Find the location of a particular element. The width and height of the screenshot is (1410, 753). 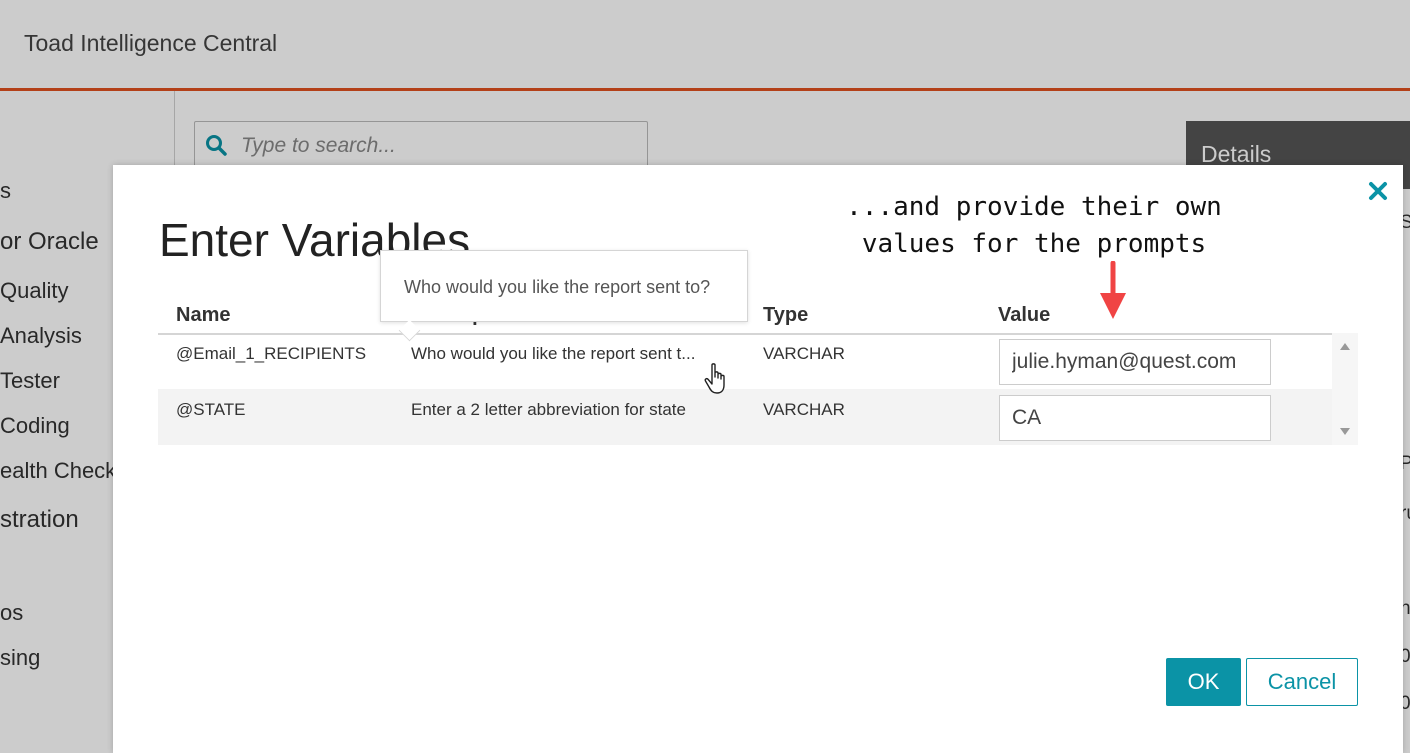

ok-button: OK is located at coordinates (1203, 682).